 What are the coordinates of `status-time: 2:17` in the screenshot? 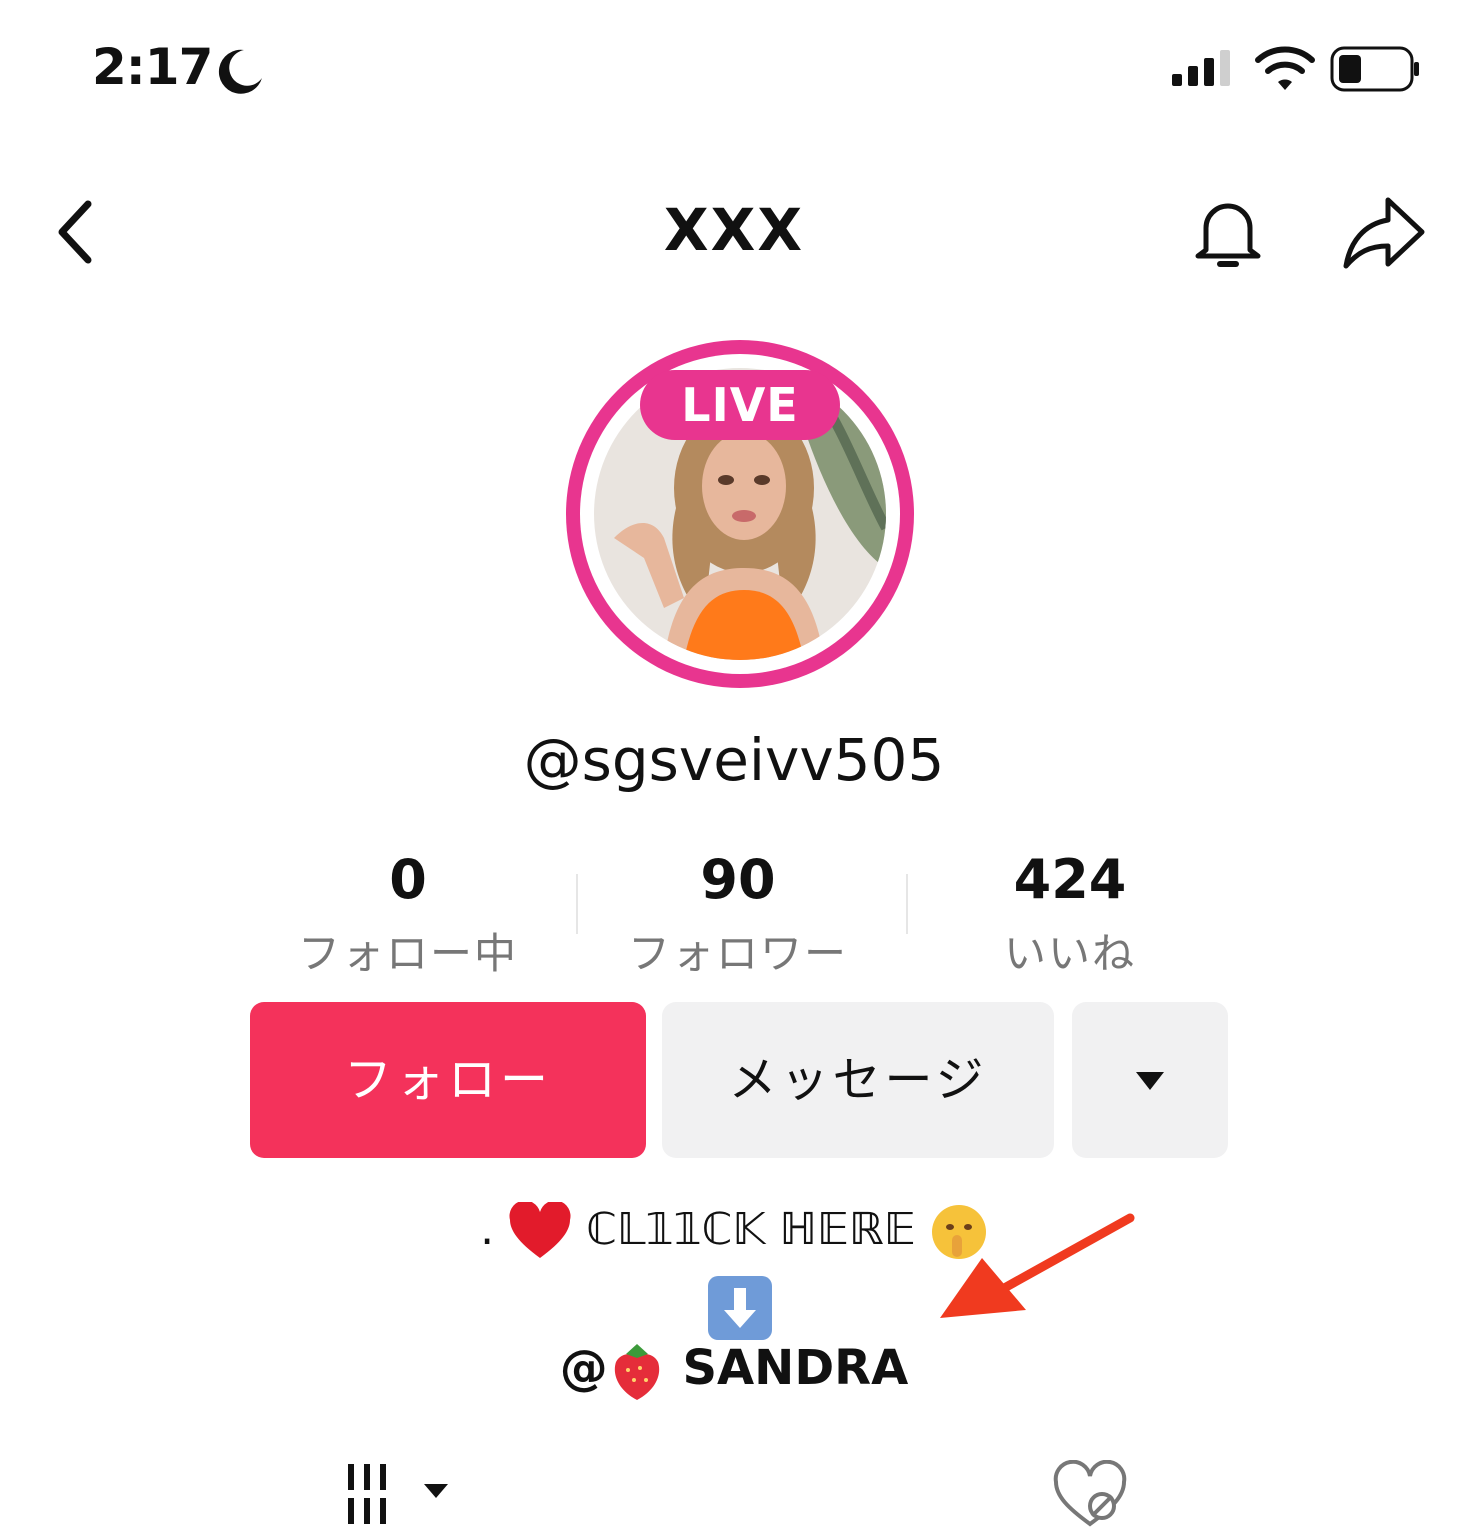 It's located at (152, 67).